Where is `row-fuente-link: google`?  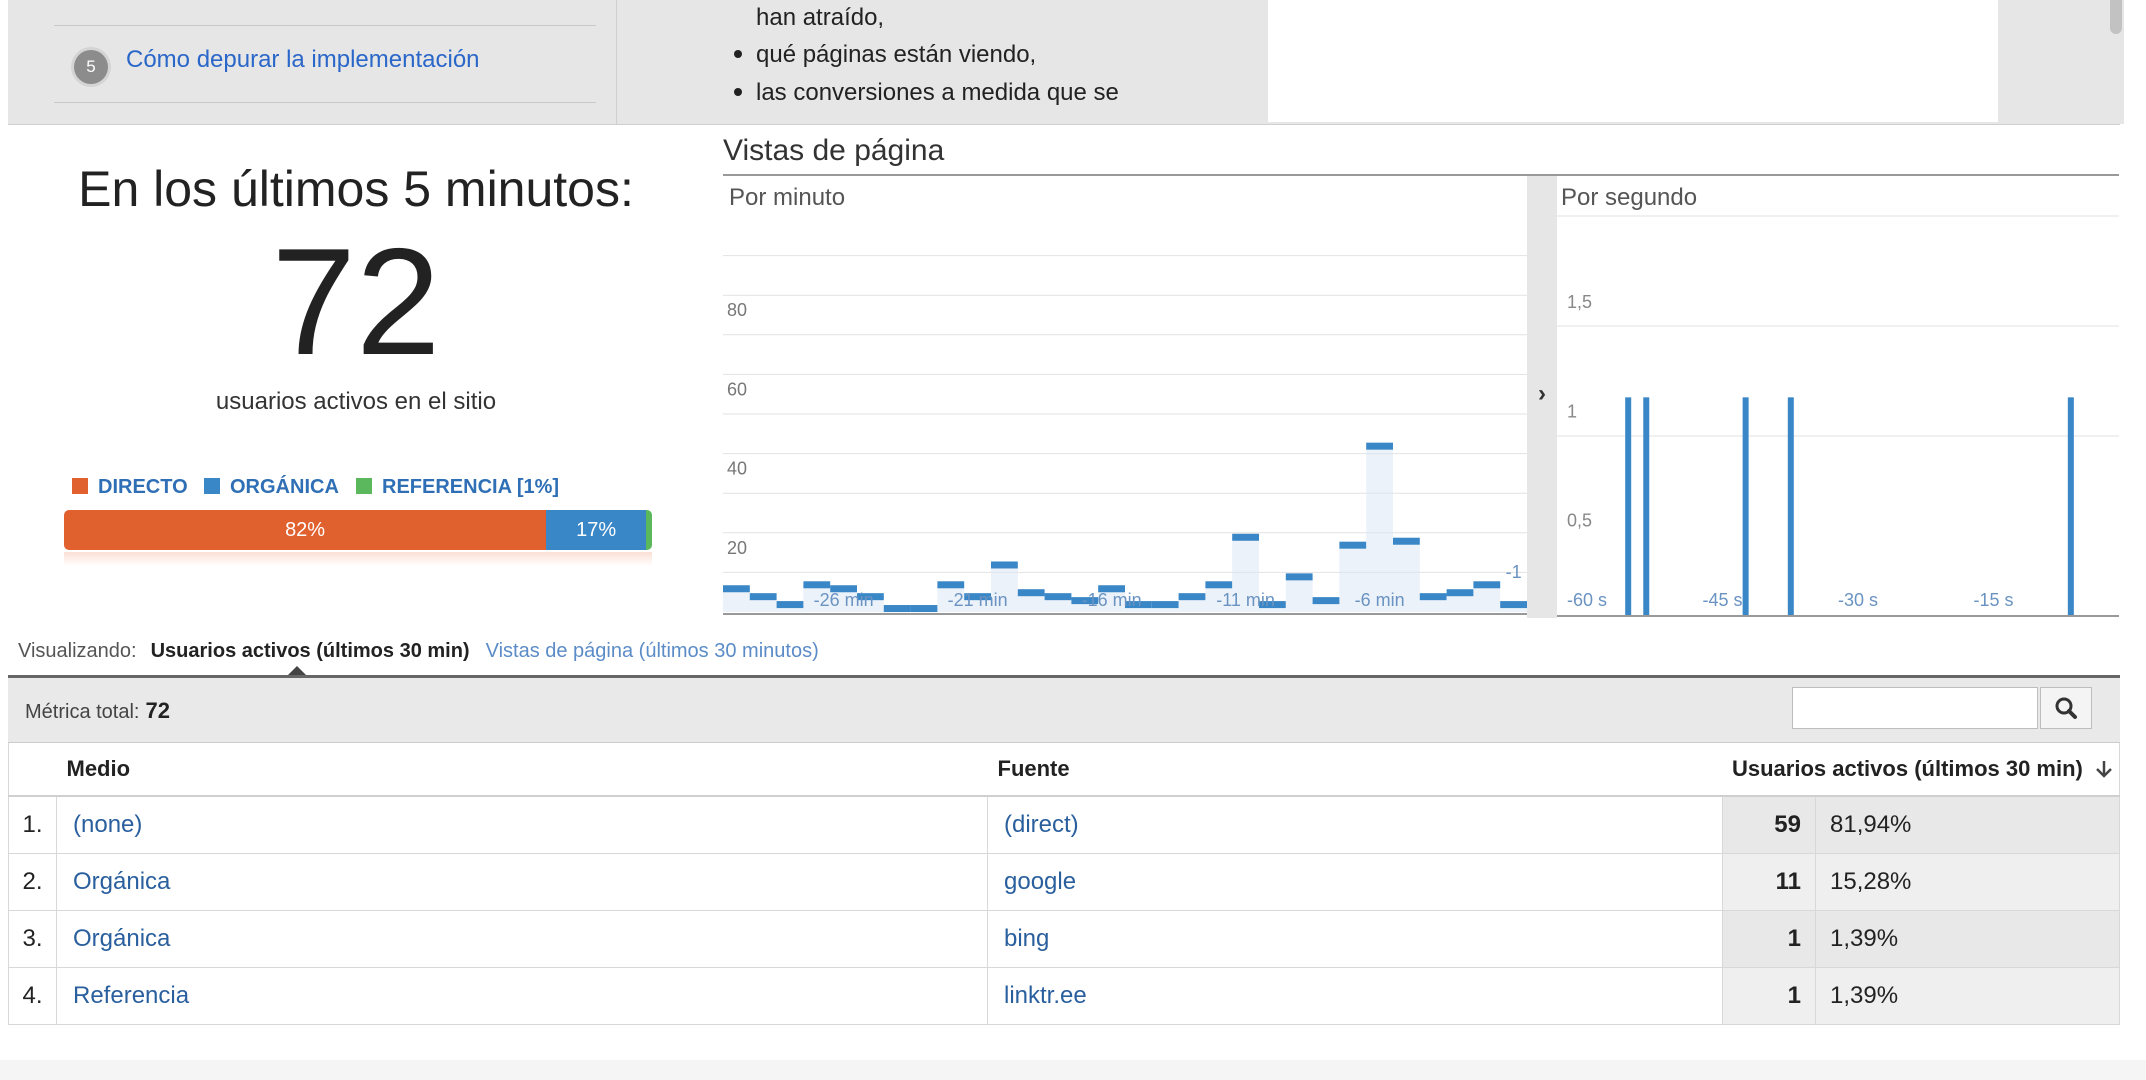
row-fuente-link: google is located at coordinates (1040, 881).